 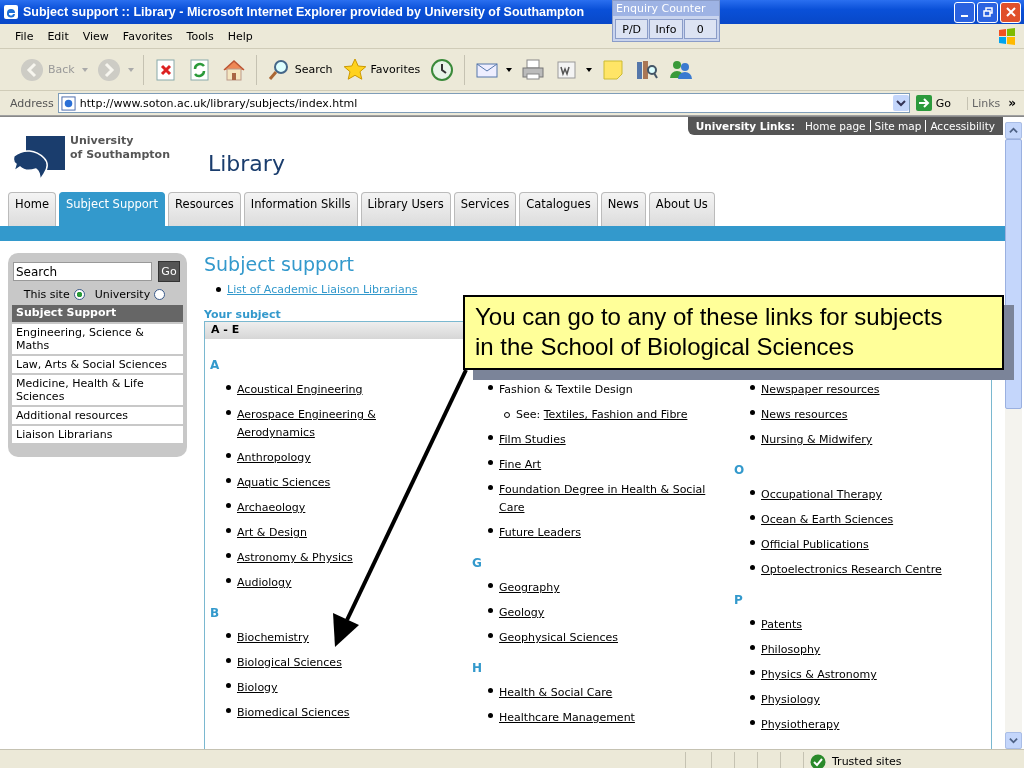 What do you see at coordinates (343, 424) in the screenshot?
I see `subject-link: Aerospace Engineering & Aerodynamics` at bounding box center [343, 424].